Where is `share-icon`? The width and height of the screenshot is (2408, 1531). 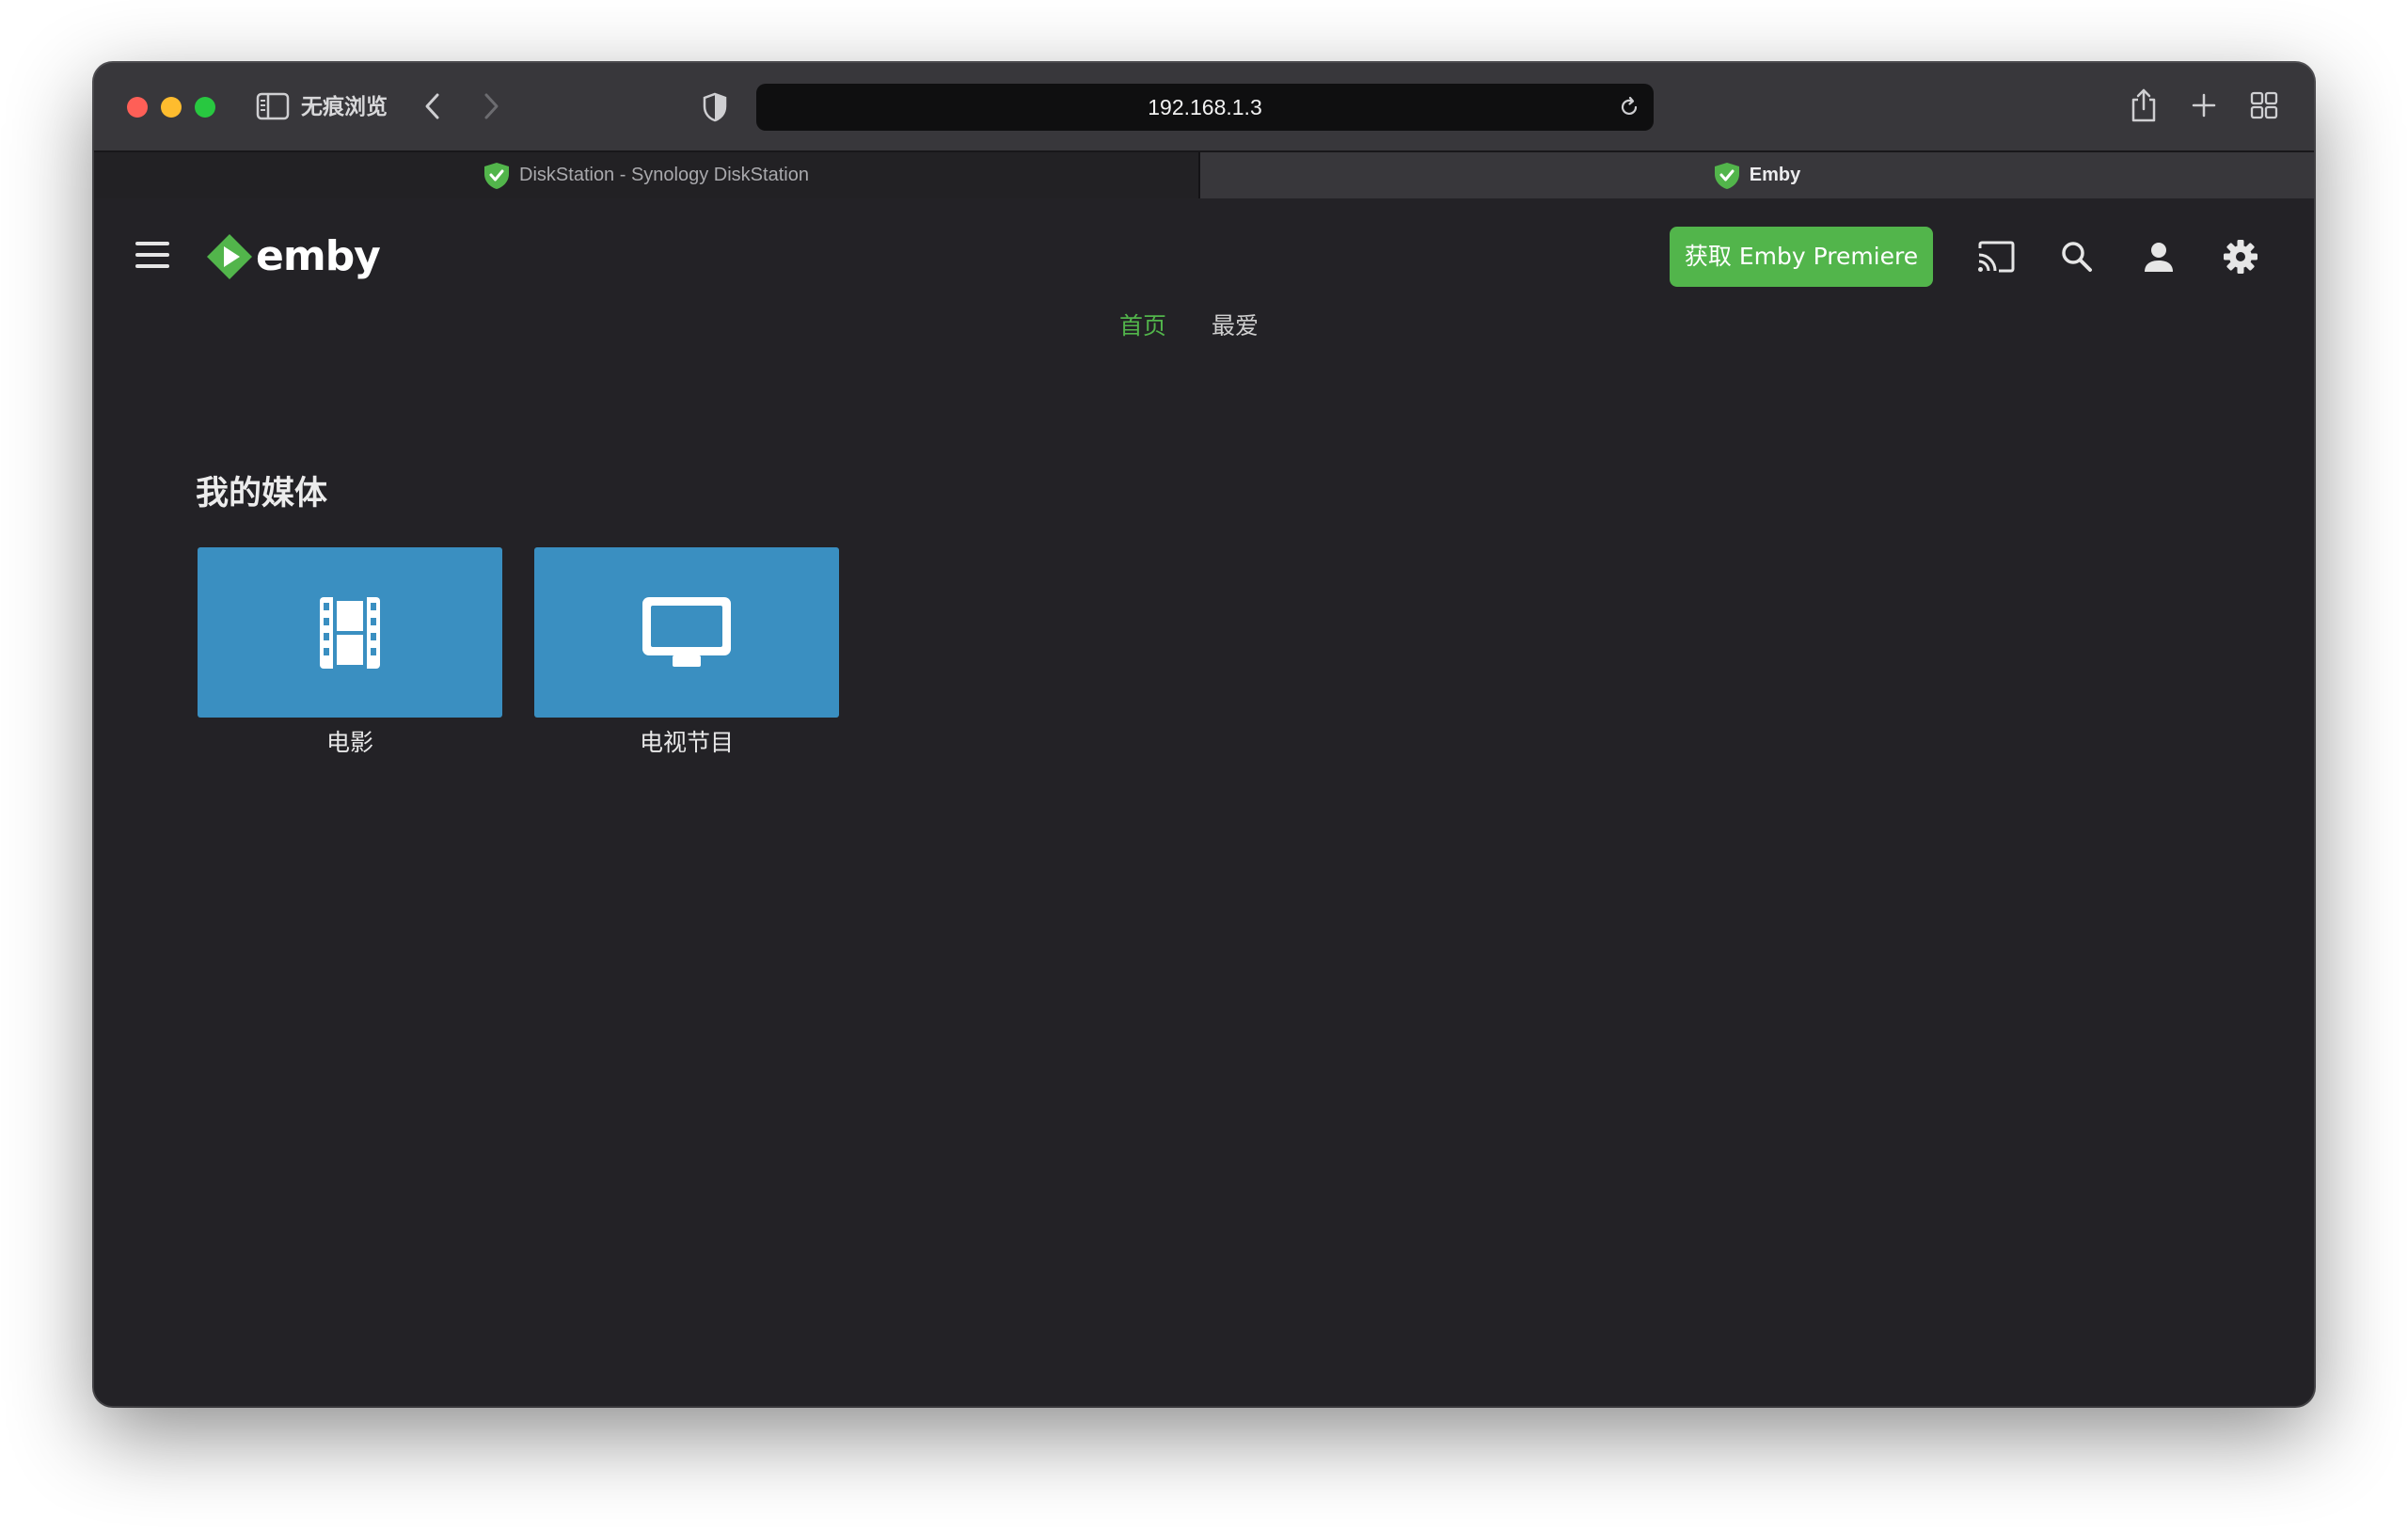 share-icon is located at coordinates (2144, 105).